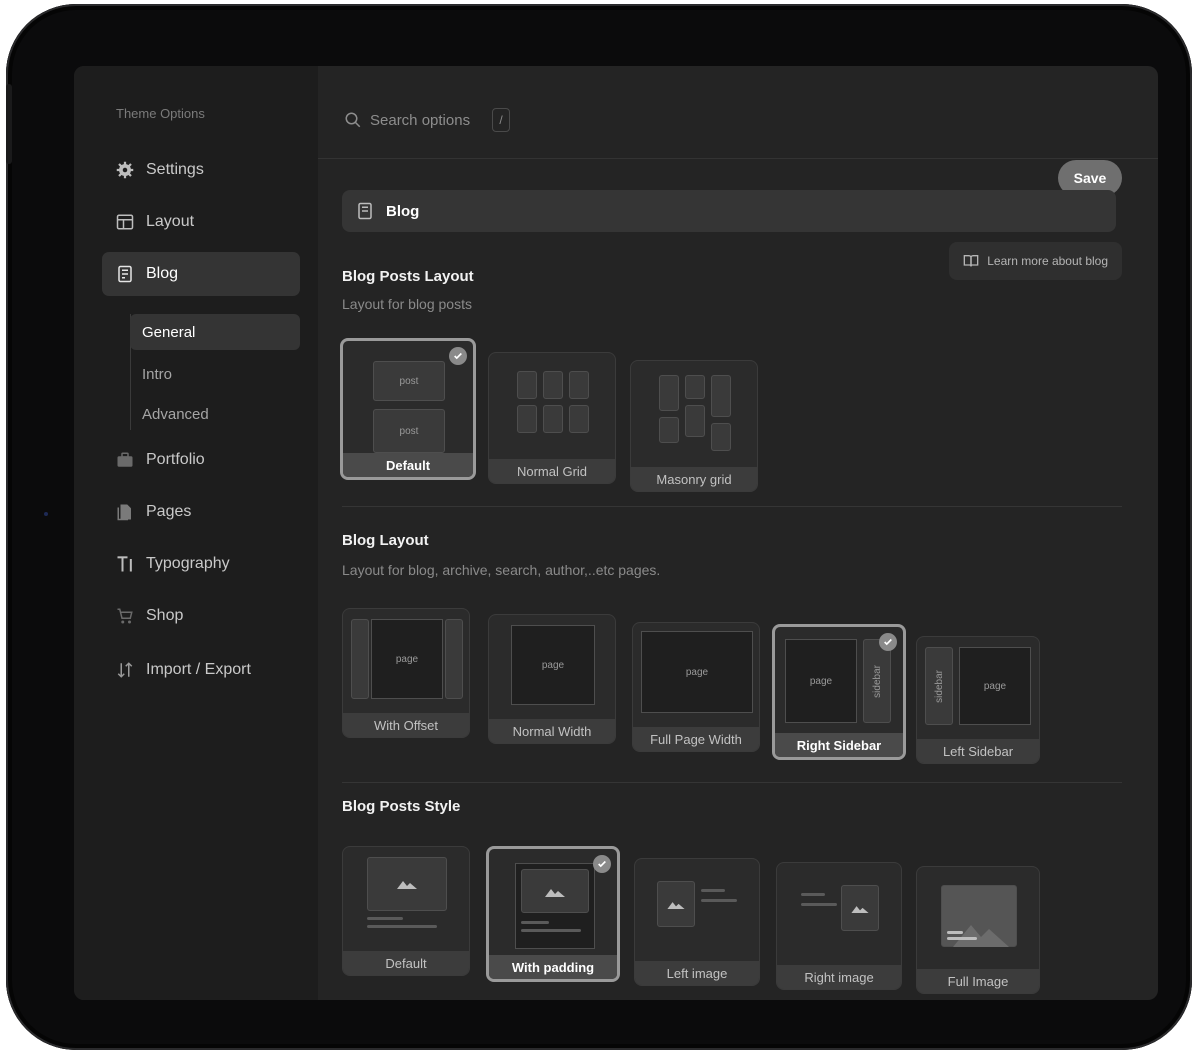  Describe the element at coordinates (125, 222) in the screenshot. I see `layout-icon` at that location.